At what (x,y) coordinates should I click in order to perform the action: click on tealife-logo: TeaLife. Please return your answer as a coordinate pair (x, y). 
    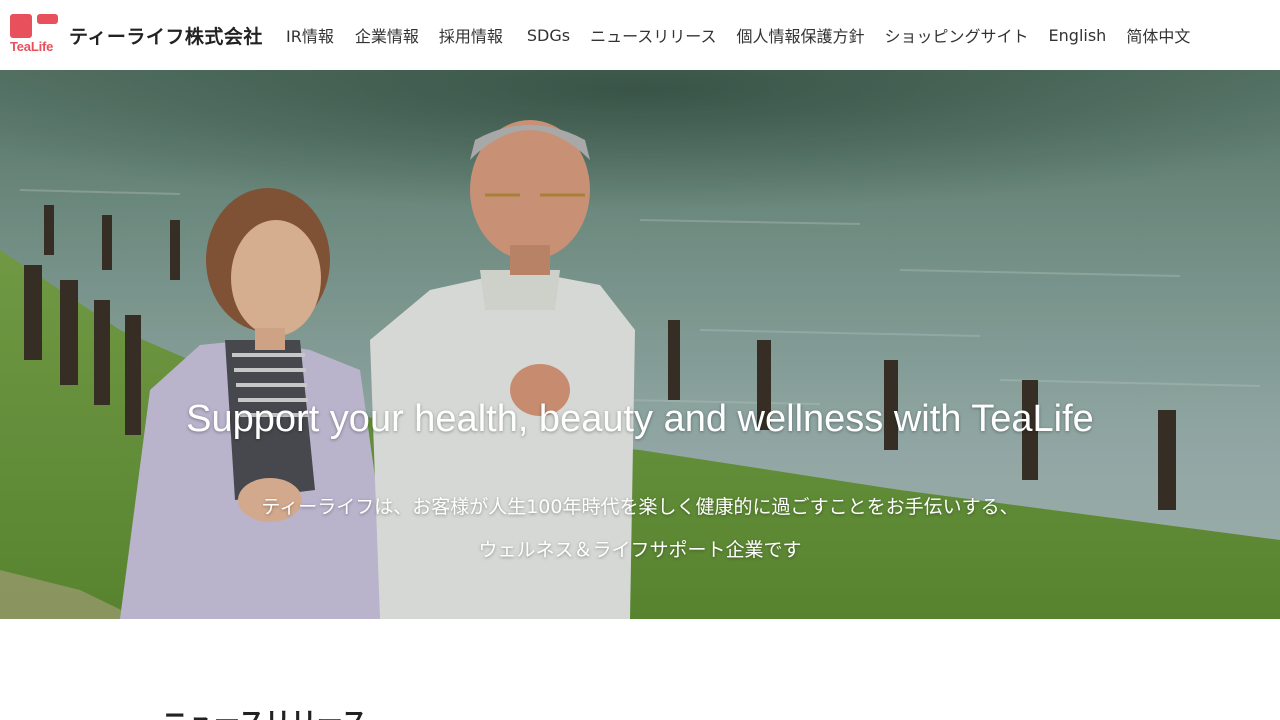
    Looking at the image, I should click on (35, 34).